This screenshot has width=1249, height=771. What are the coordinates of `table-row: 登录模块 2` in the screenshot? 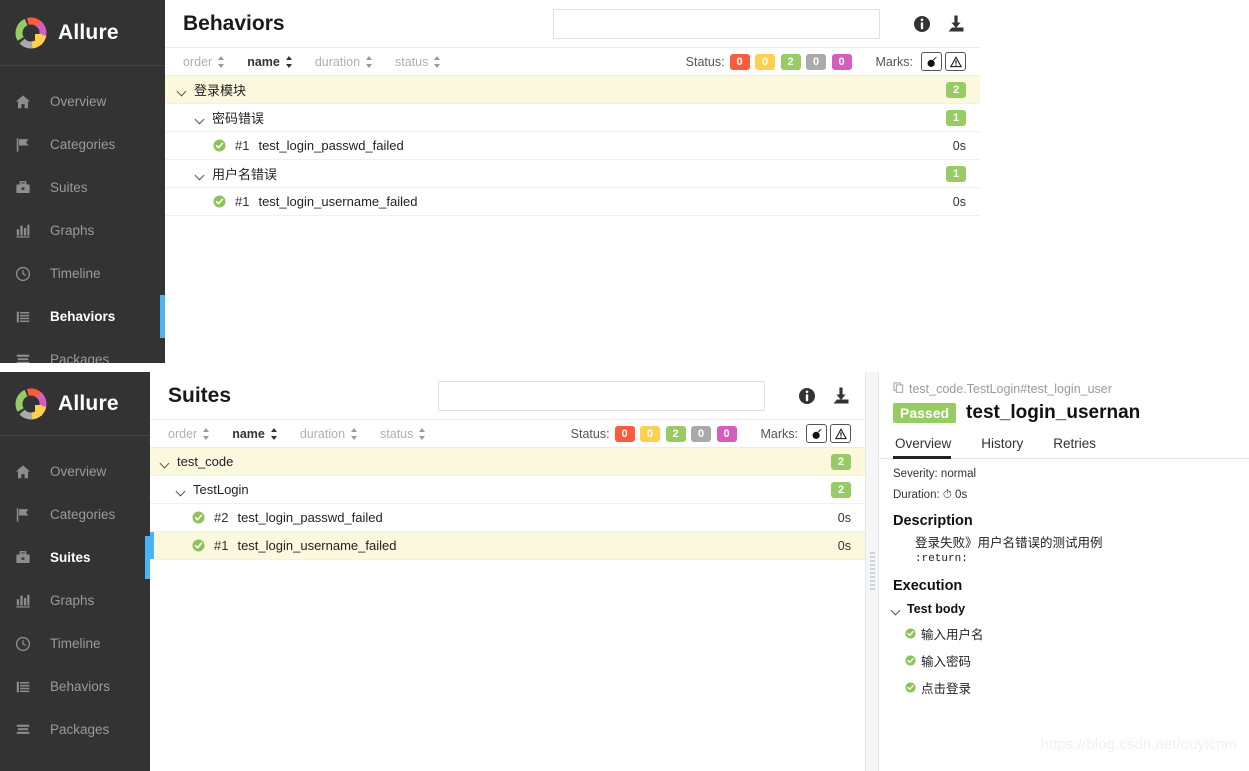 It's located at (572, 90).